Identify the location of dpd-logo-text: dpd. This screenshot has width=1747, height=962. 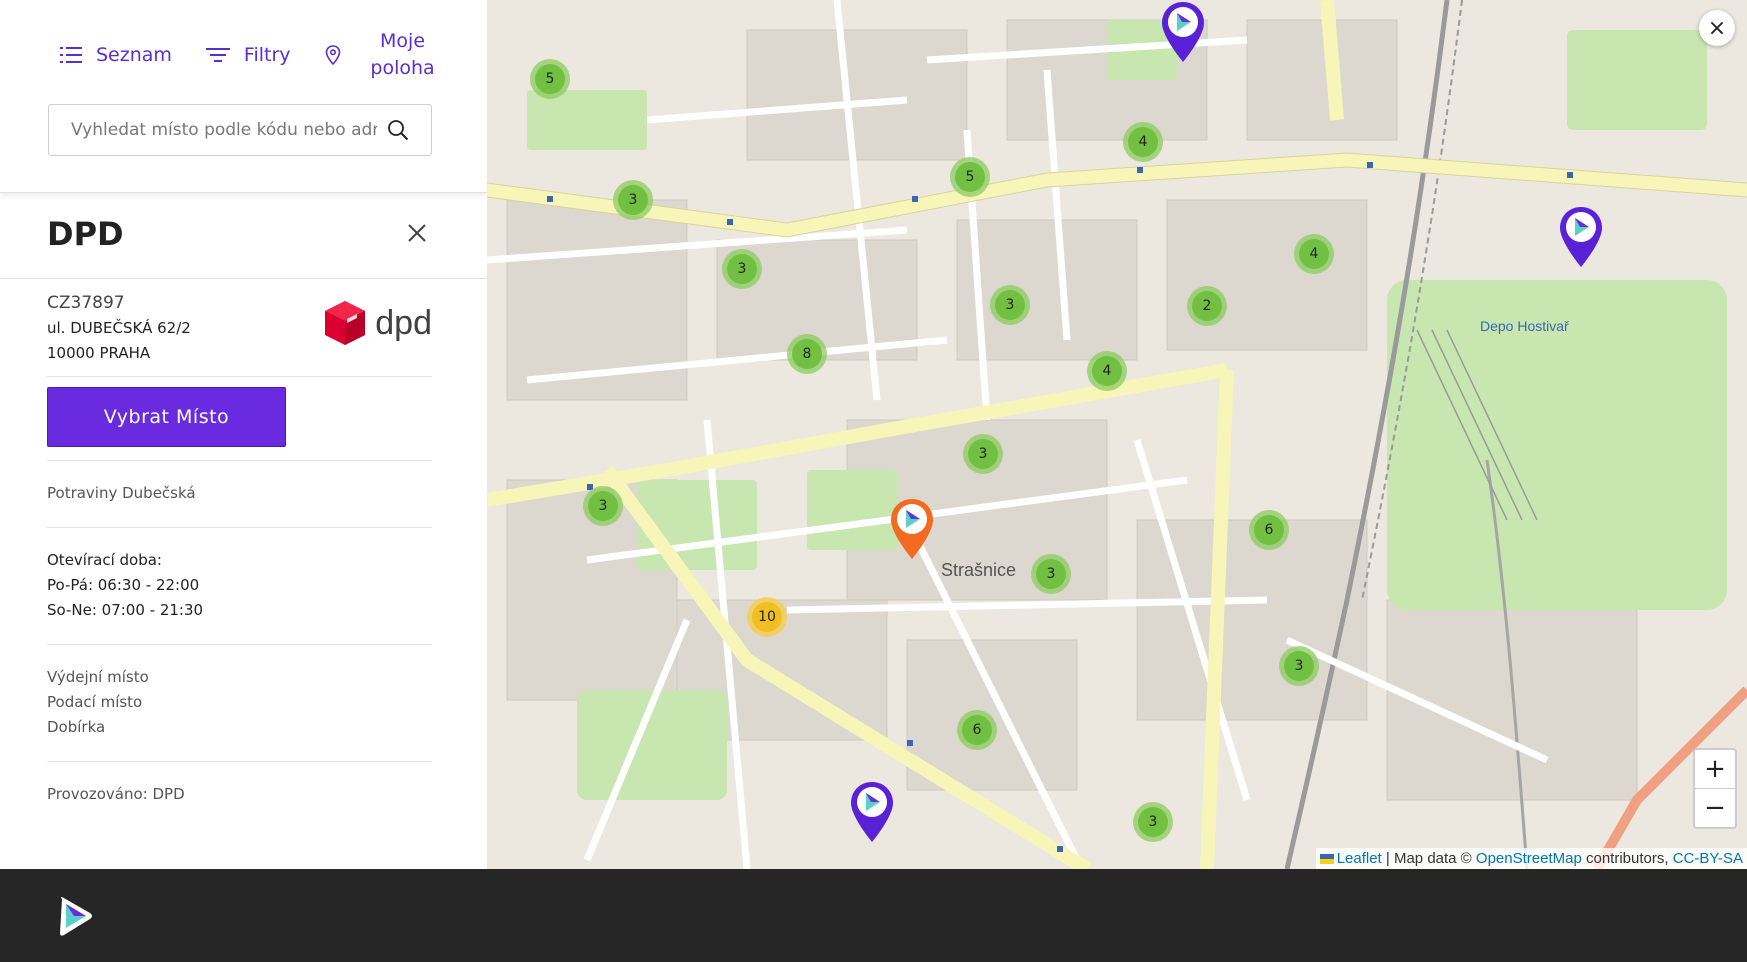
(403, 322).